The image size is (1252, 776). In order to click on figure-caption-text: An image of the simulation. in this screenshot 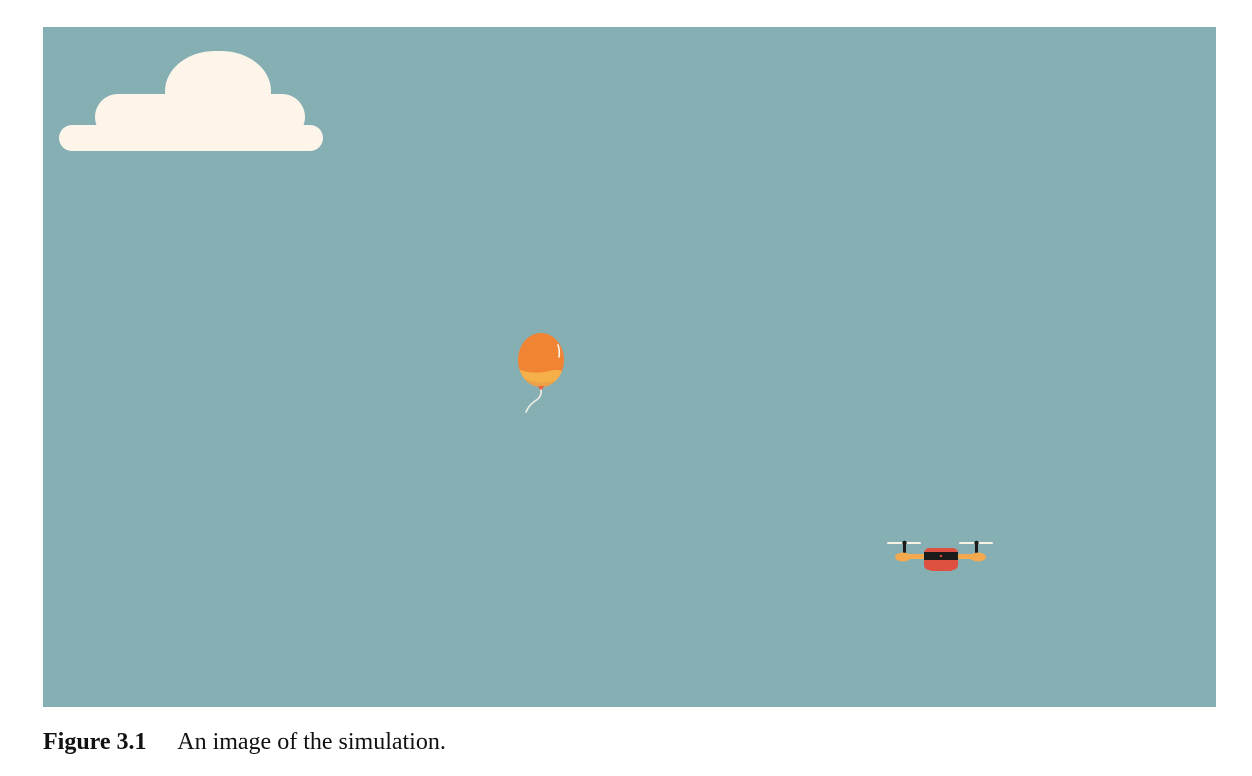, I will do `click(311, 742)`.